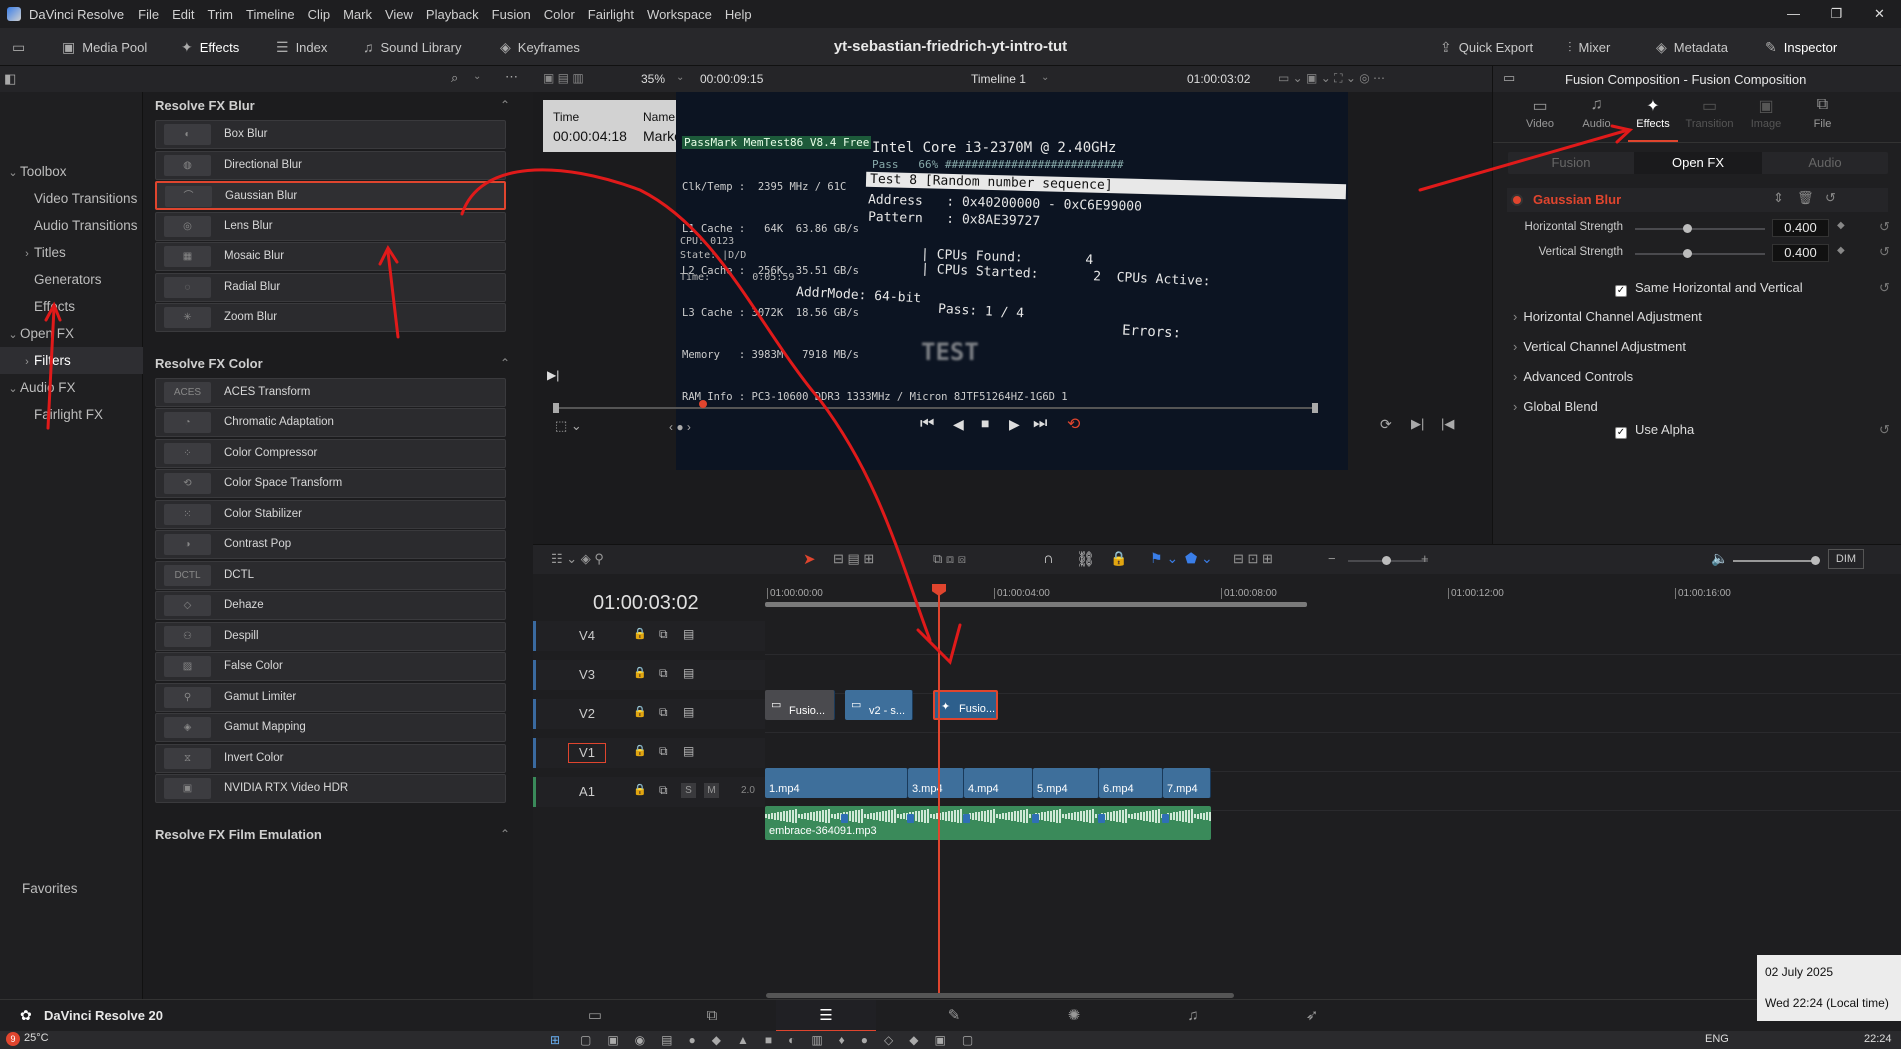  I want to click on track-name: V4, so click(587, 636).